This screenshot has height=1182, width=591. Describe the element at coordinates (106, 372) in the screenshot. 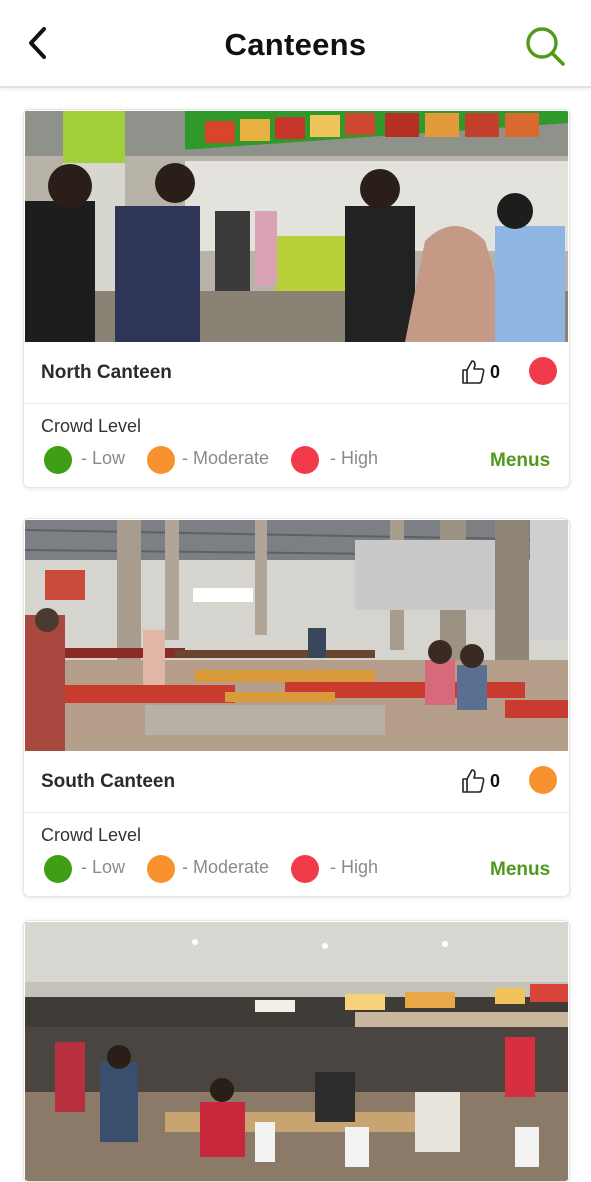

I see `canteen-name: North Canteen` at that location.